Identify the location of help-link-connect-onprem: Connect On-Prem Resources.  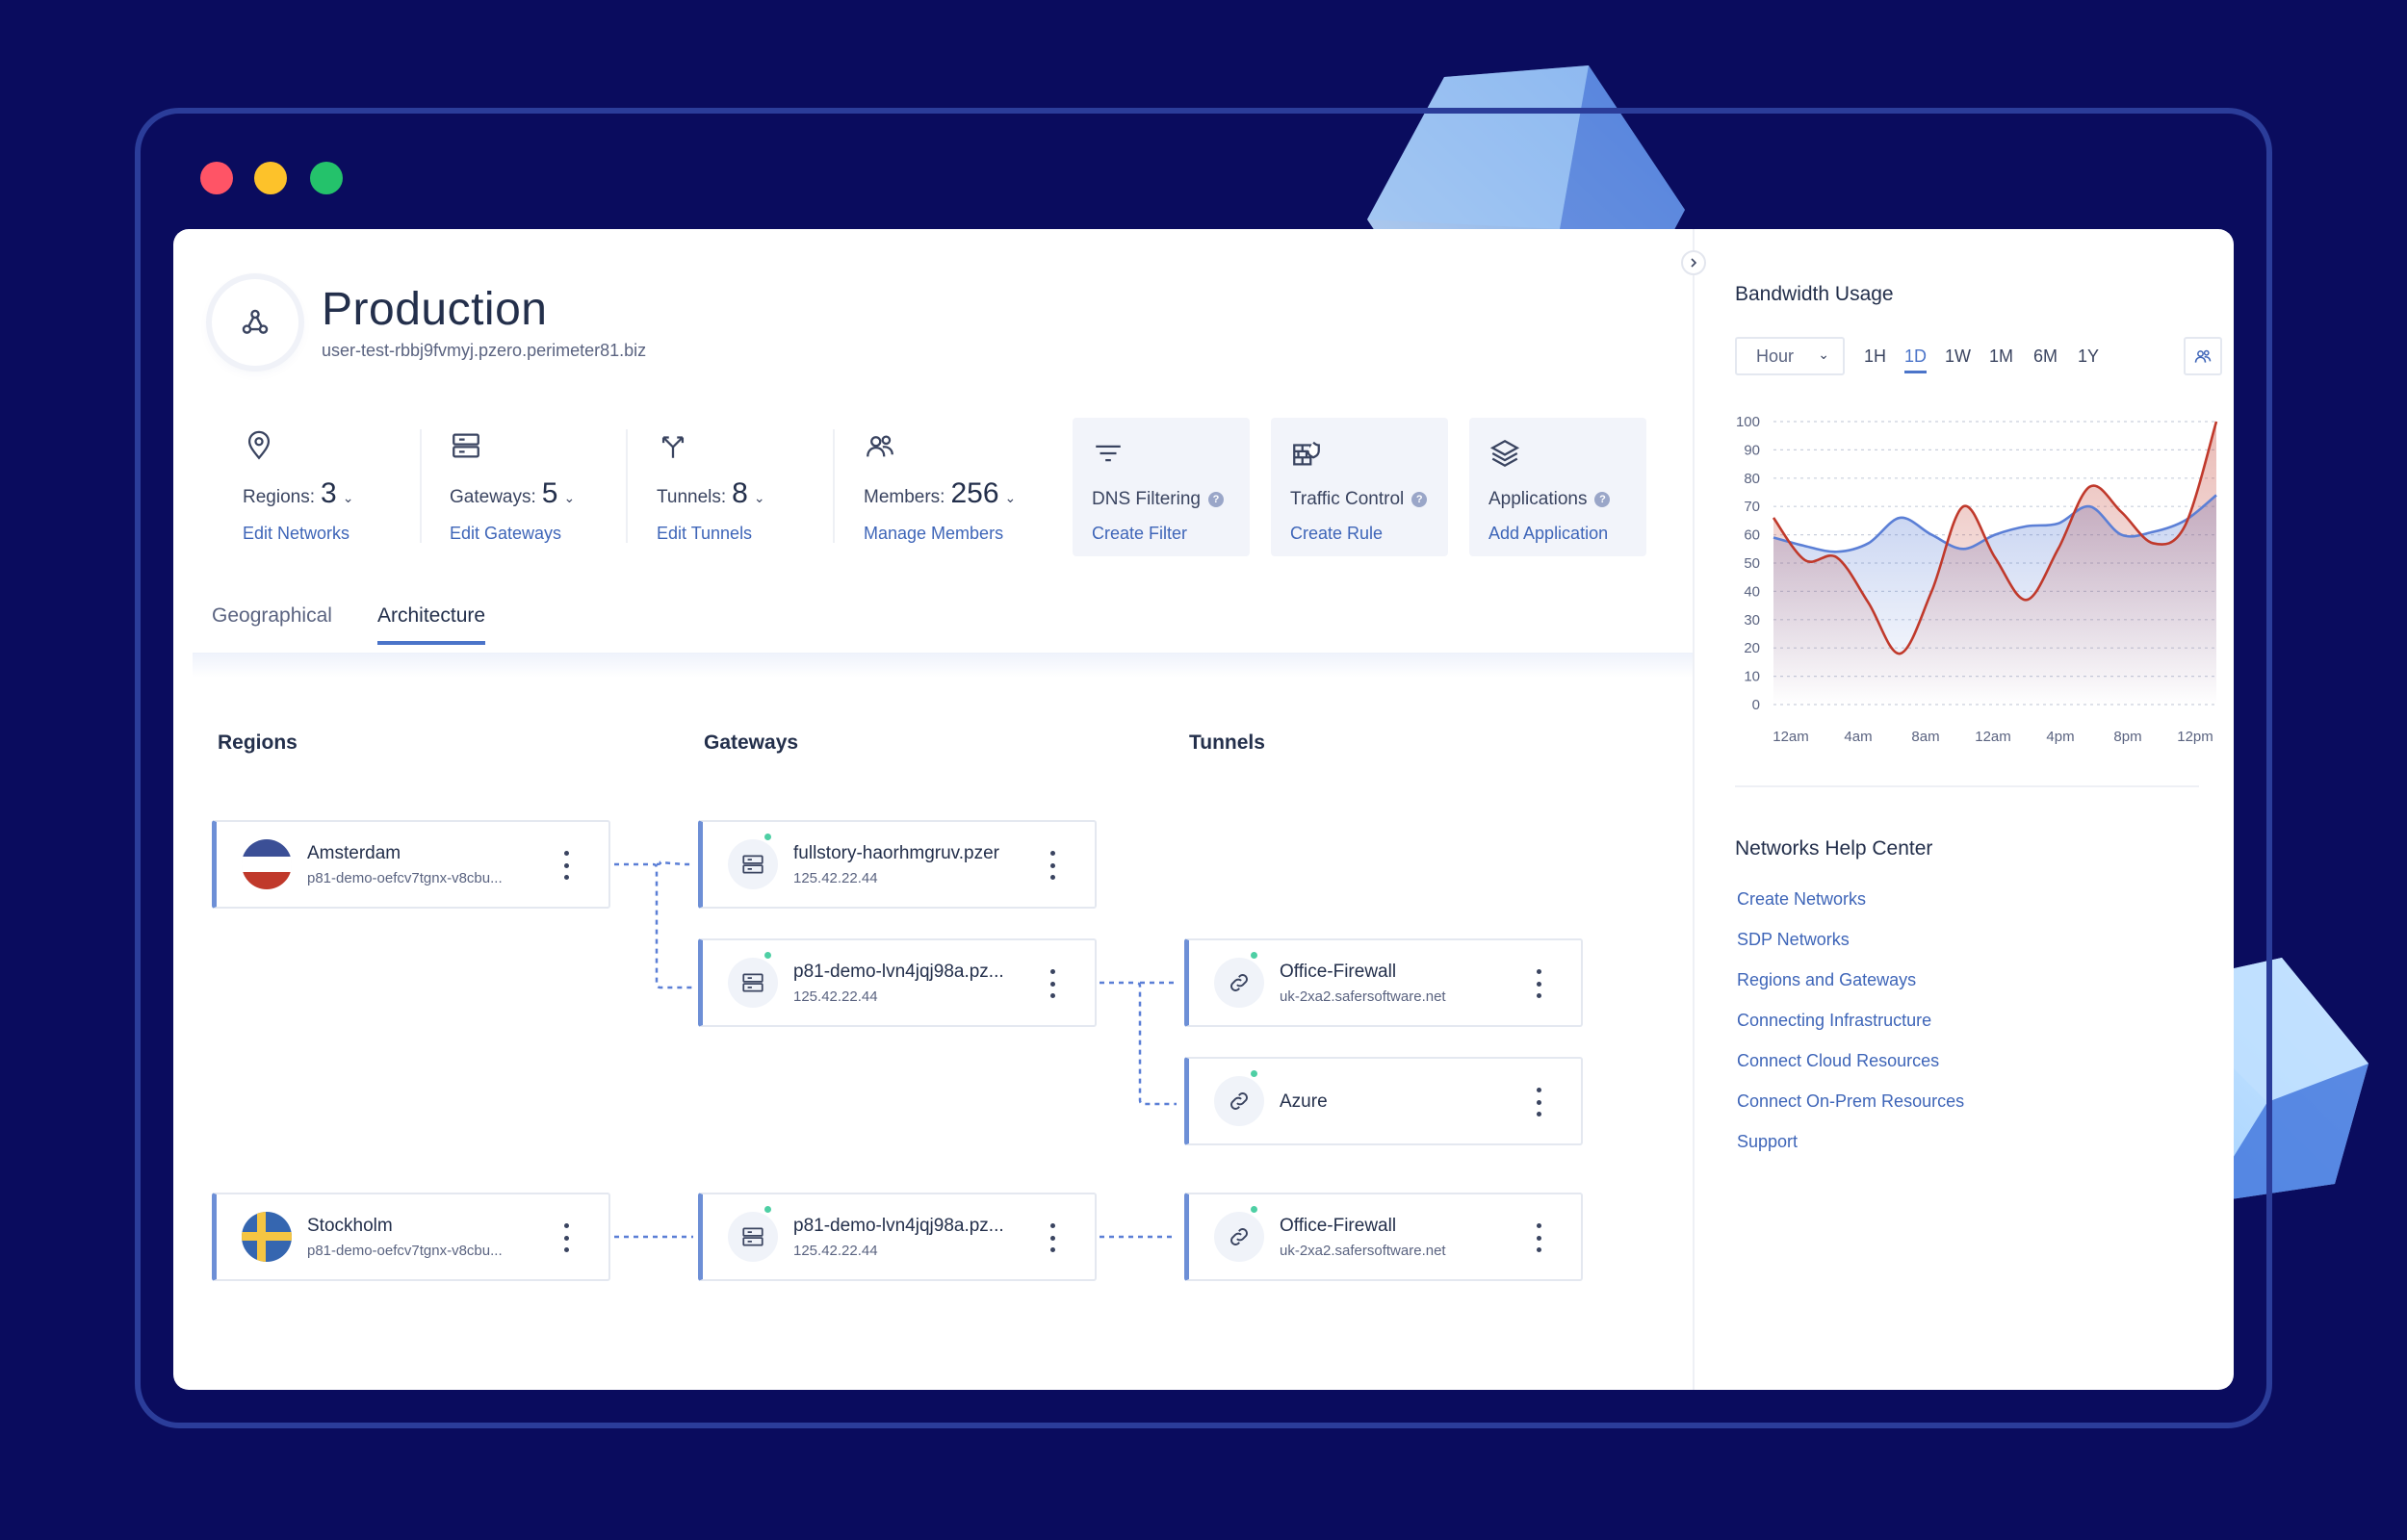
(1850, 1101).